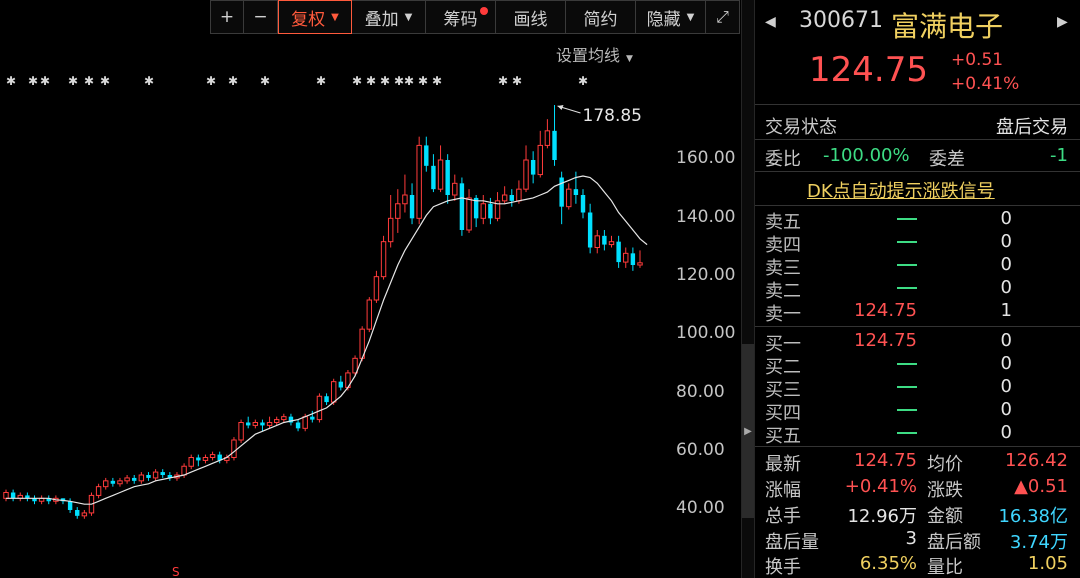 The image size is (1080, 578). I want to click on order-book-row: 买一 124.75 0, so click(917, 342).